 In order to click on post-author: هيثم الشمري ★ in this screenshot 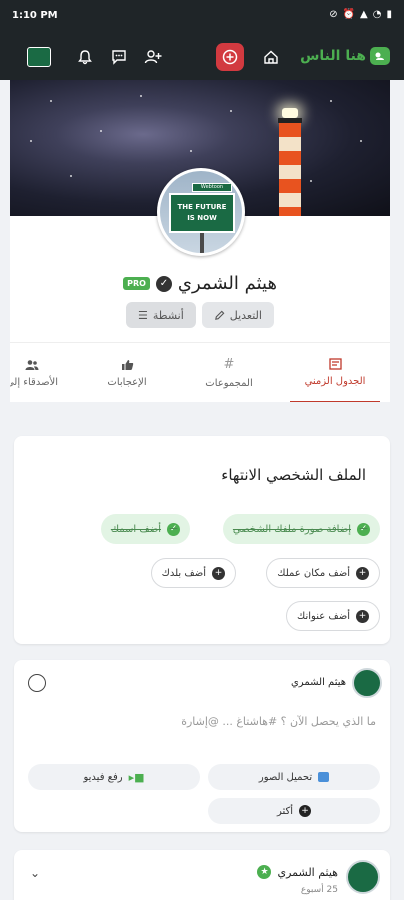, I will do `click(297, 872)`.